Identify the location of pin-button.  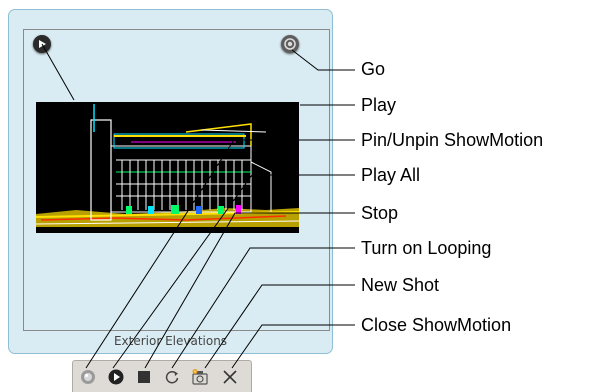
(88, 377).